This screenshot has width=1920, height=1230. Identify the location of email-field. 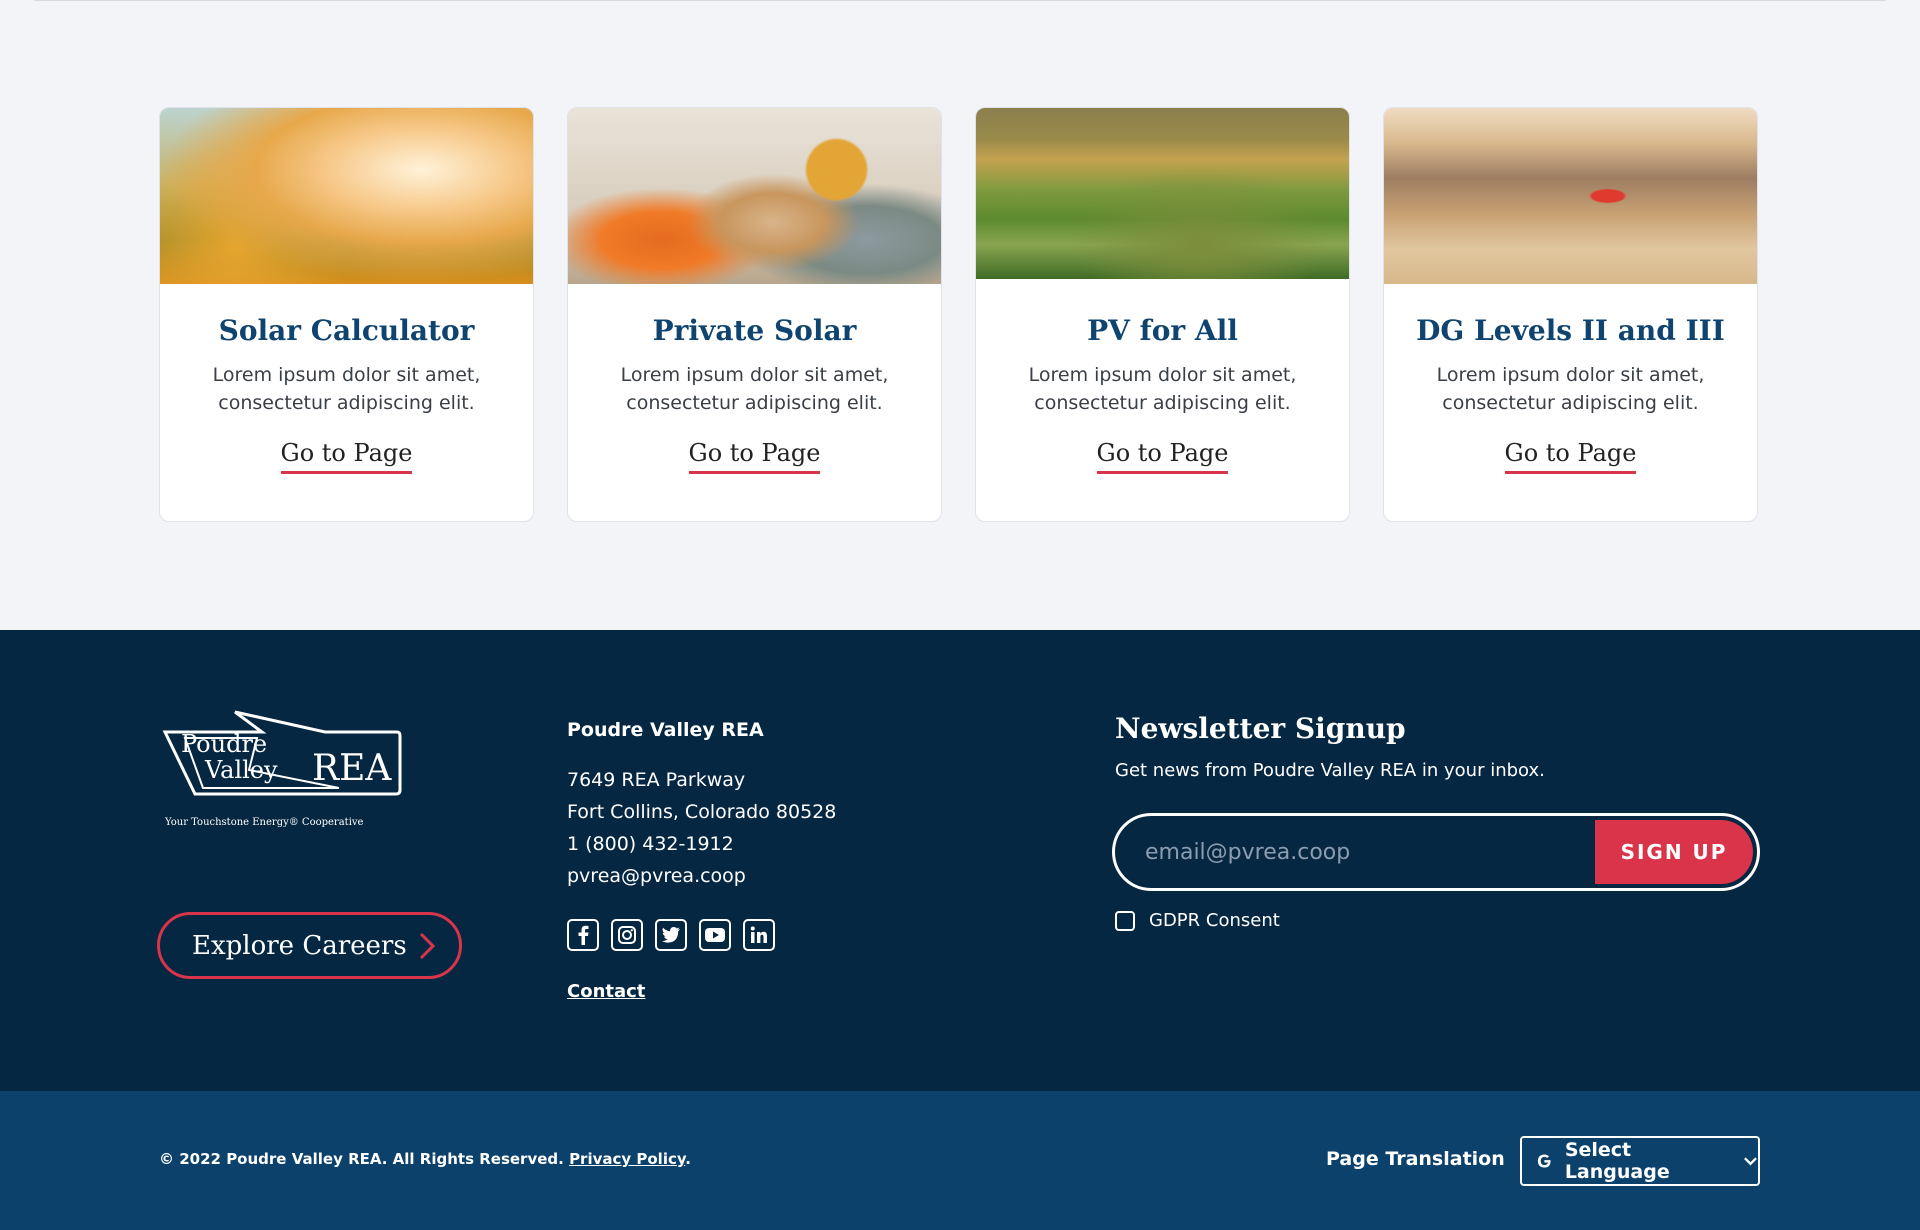
(1365, 852).